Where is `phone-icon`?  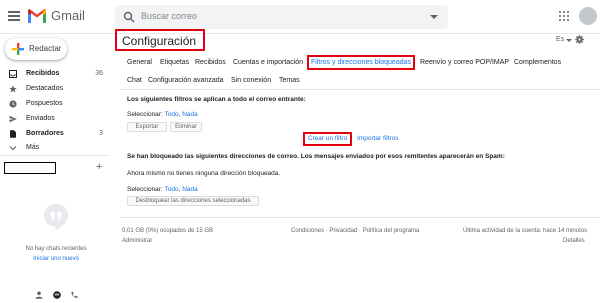
phone-icon is located at coordinates (74, 295).